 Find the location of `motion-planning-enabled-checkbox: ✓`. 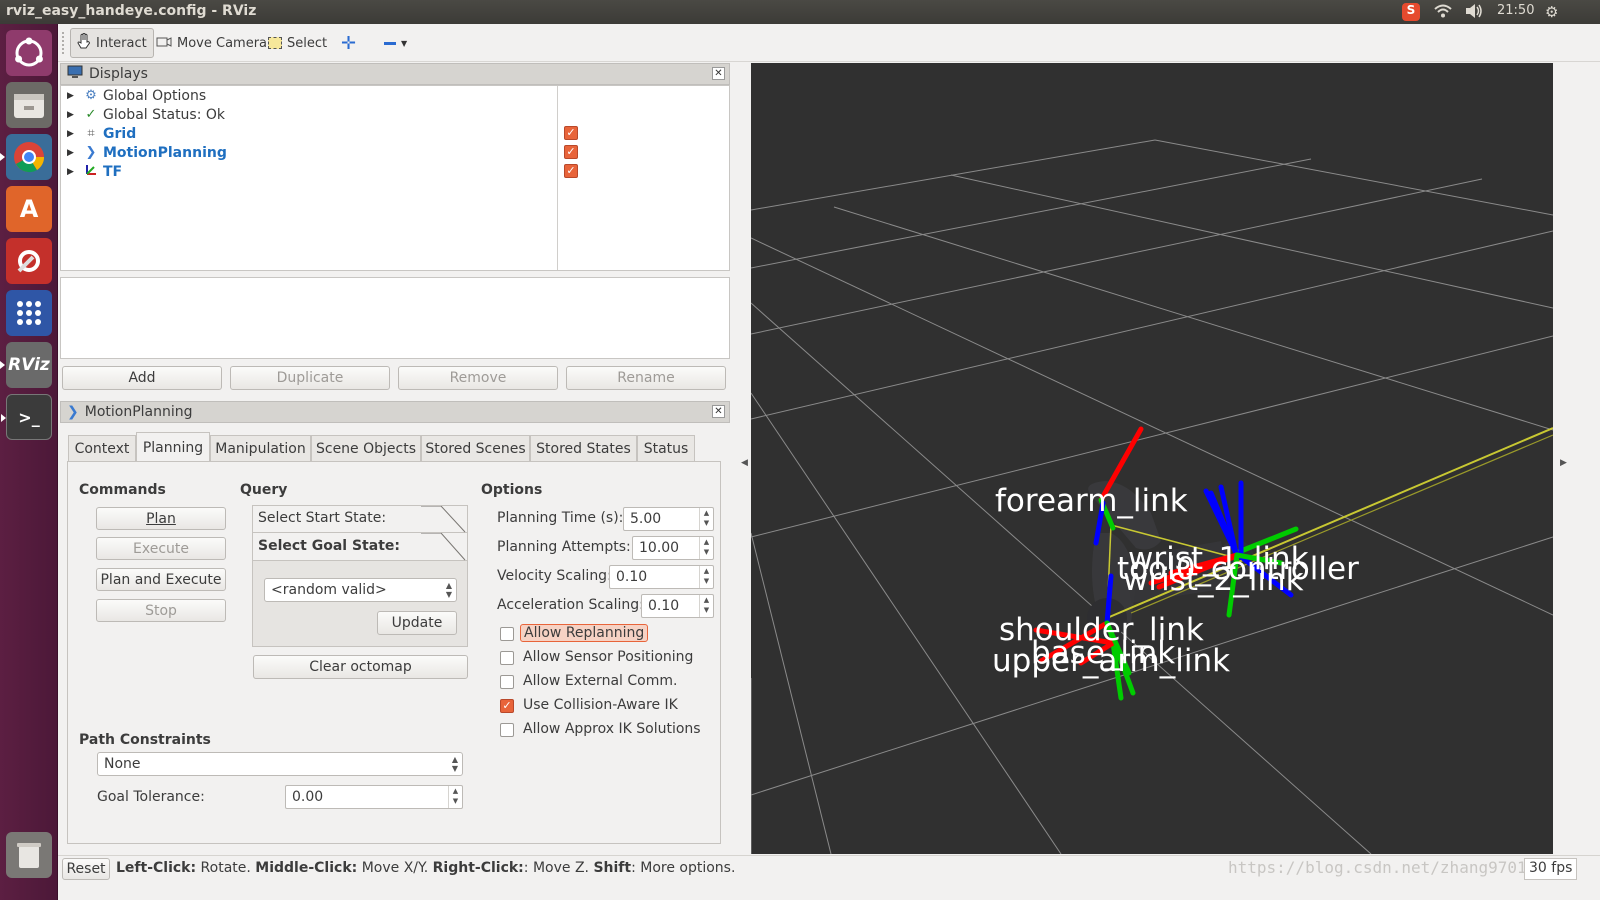

motion-planning-enabled-checkbox: ✓ is located at coordinates (571, 152).